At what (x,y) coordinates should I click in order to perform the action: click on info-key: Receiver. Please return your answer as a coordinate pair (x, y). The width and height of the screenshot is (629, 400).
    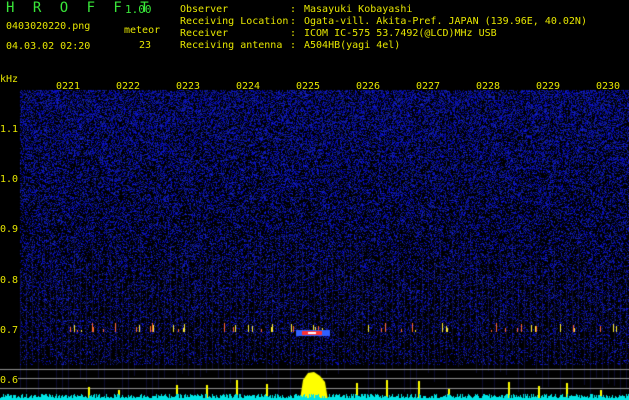
    Looking at the image, I should click on (204, 33).